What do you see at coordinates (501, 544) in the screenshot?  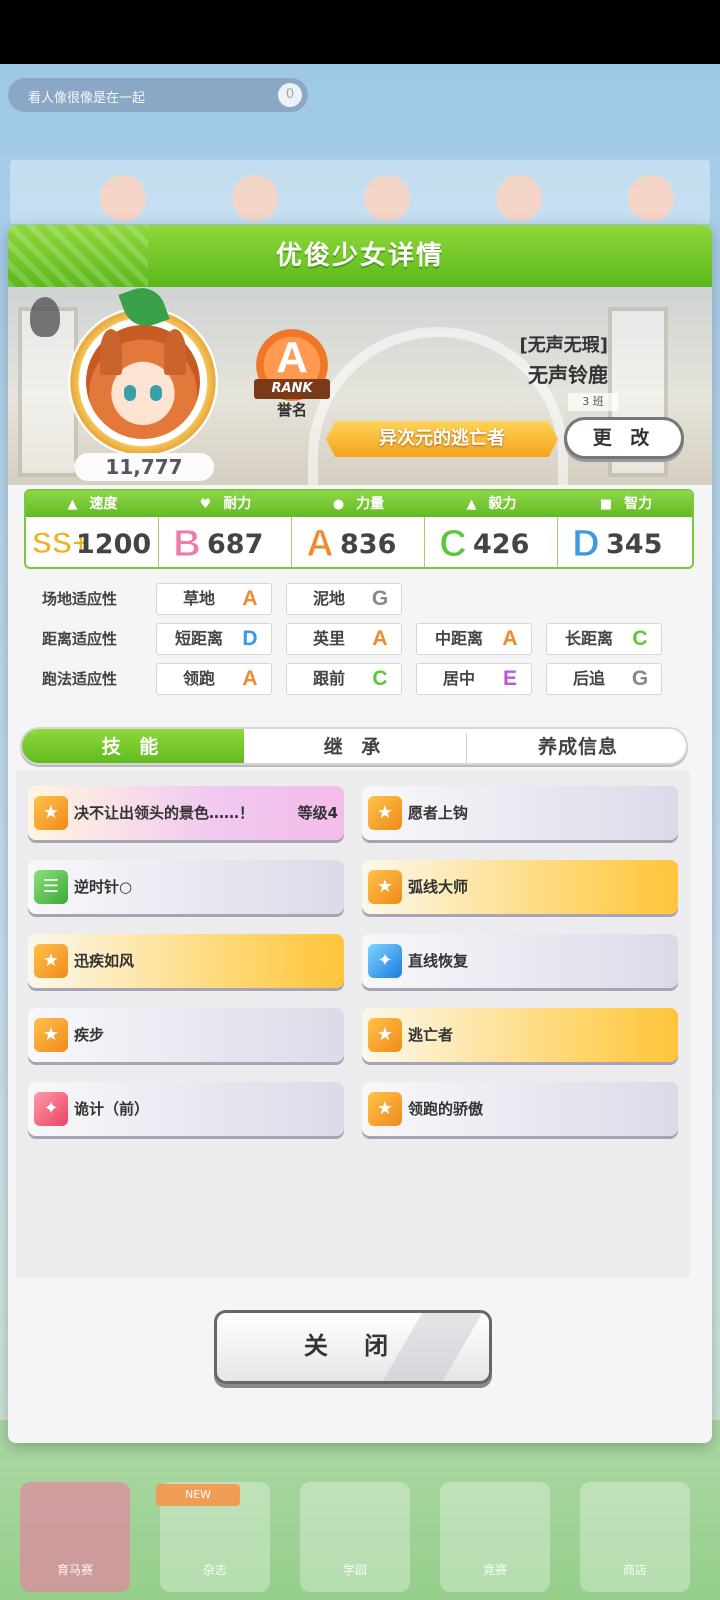 I see `stat-value: 426` at bounding box center [501, 544].